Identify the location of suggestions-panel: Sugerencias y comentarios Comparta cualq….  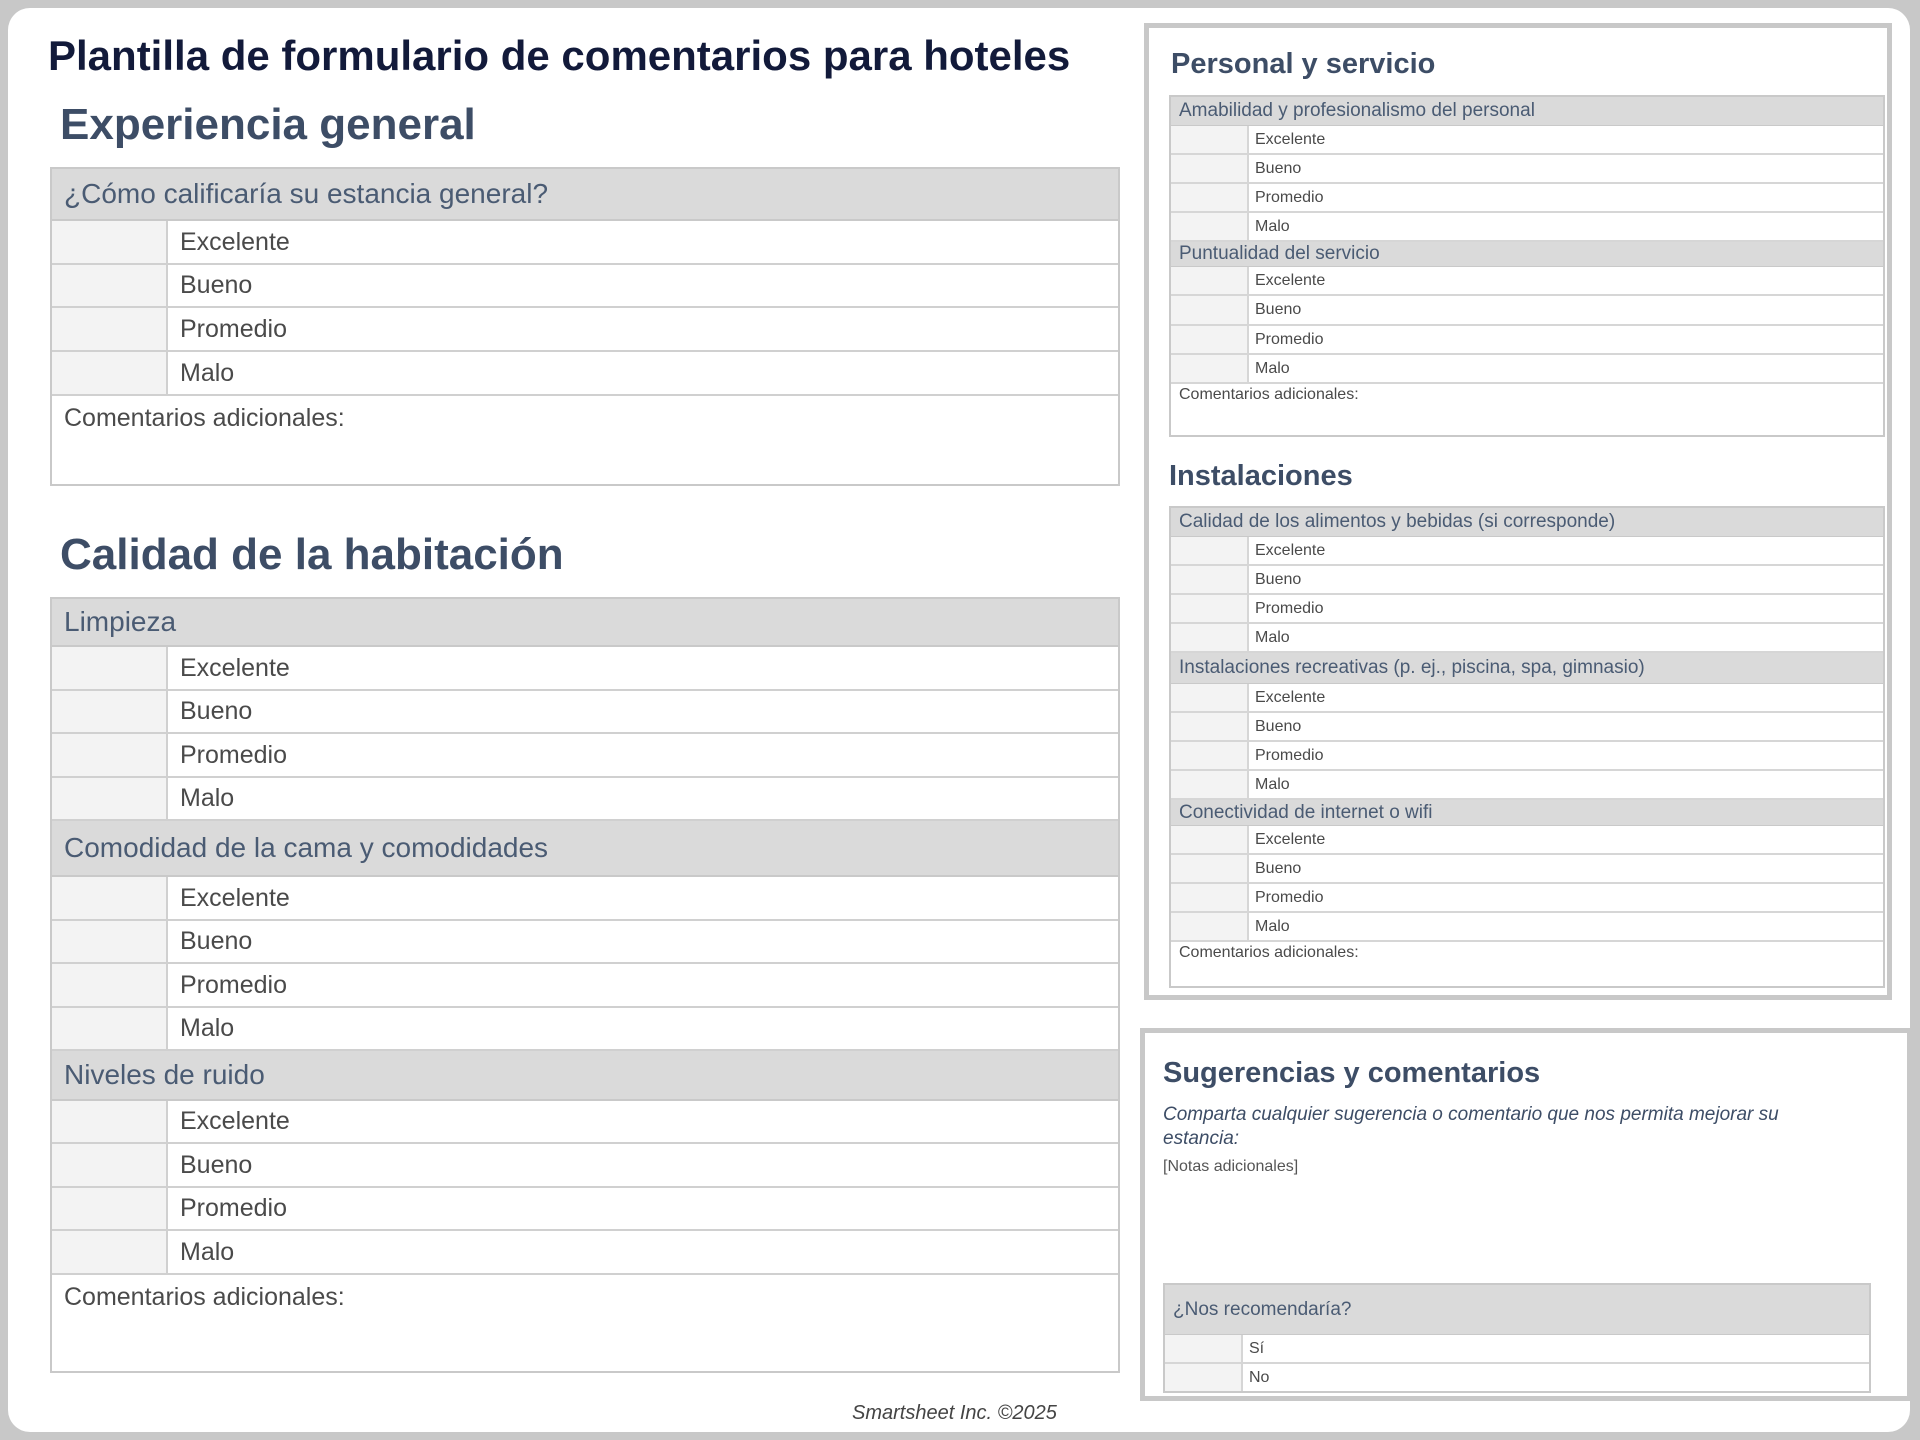
(1525, 1214).